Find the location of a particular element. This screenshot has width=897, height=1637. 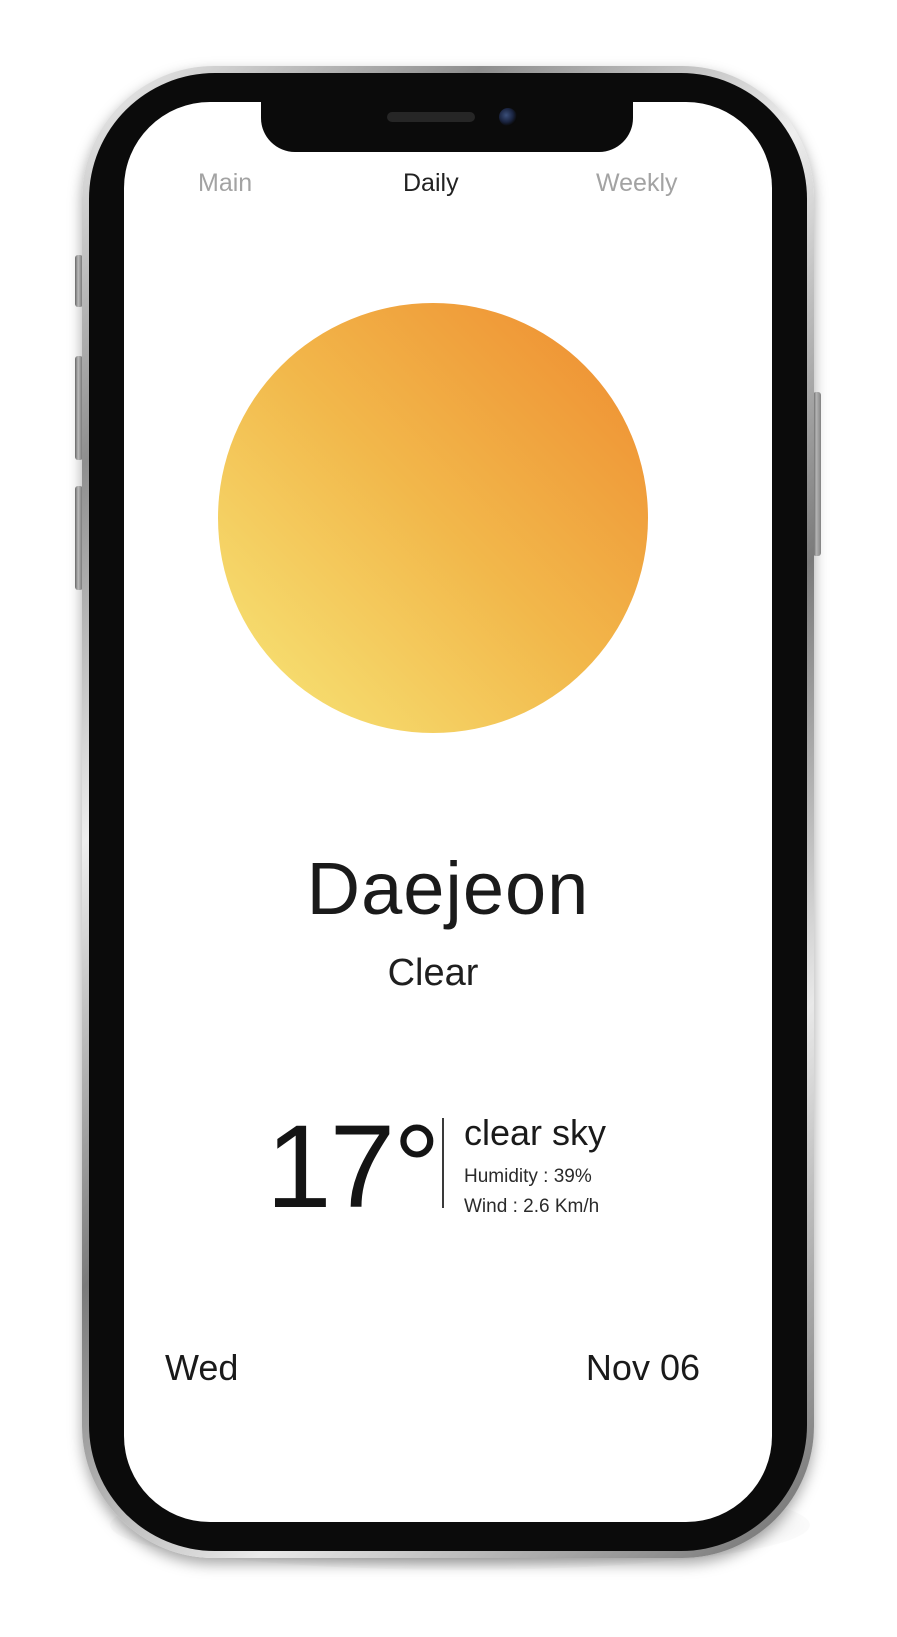

temperature-divider is located at coordinates (443, 1163).